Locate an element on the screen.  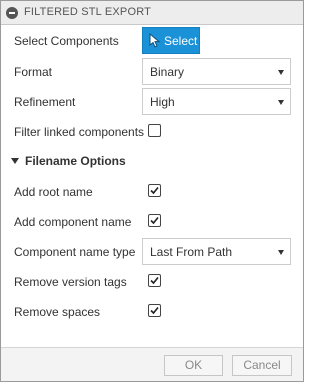
filename-options-title: Filename Options is located at coordinates (75, 161).